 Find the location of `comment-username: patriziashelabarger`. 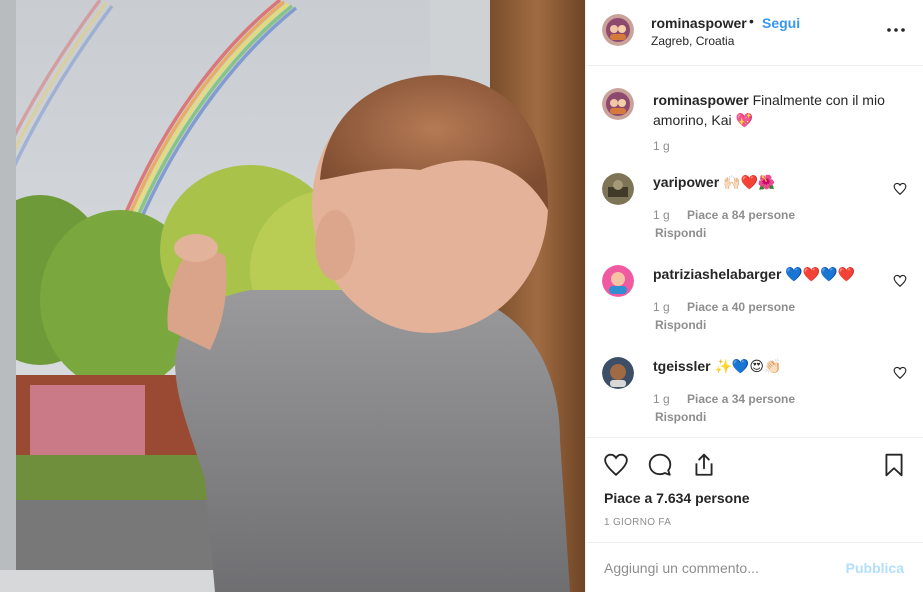

comment-username: patriziashelabarger is located at coordinates (717, 274).